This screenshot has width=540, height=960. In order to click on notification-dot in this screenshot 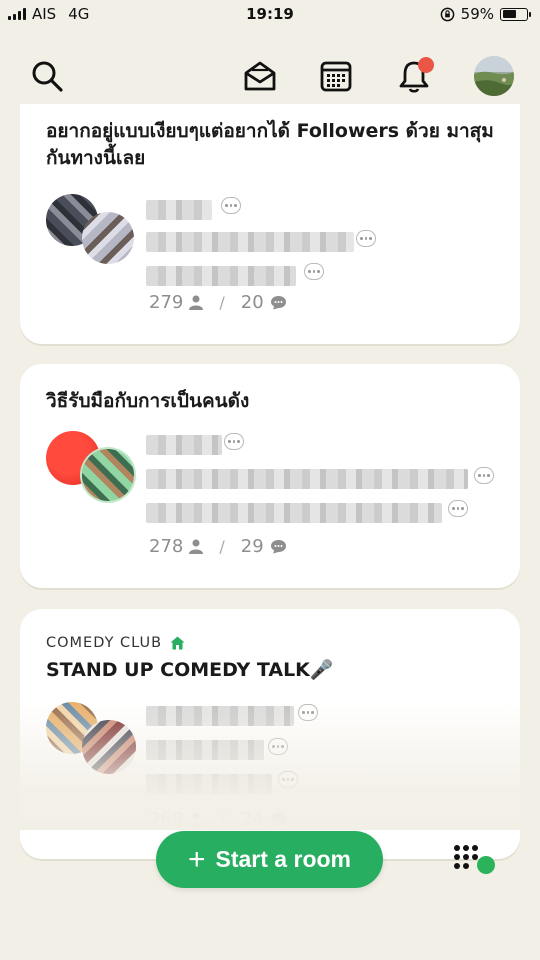, I will do `click(426, 65)`.